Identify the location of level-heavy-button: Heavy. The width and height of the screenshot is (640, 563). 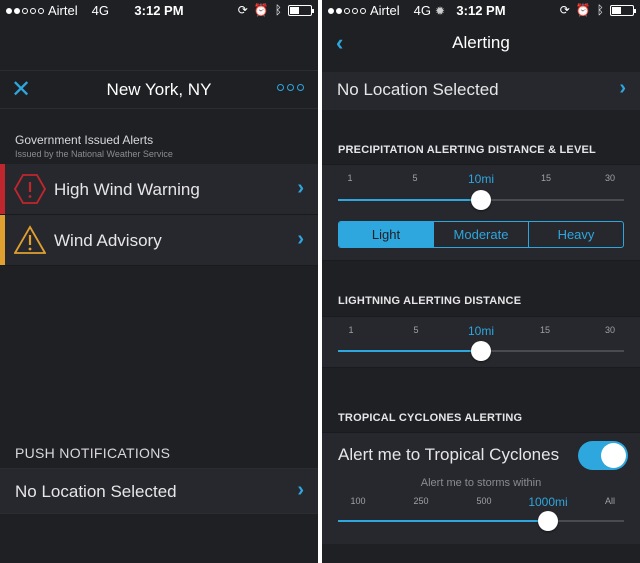
(576, 234).